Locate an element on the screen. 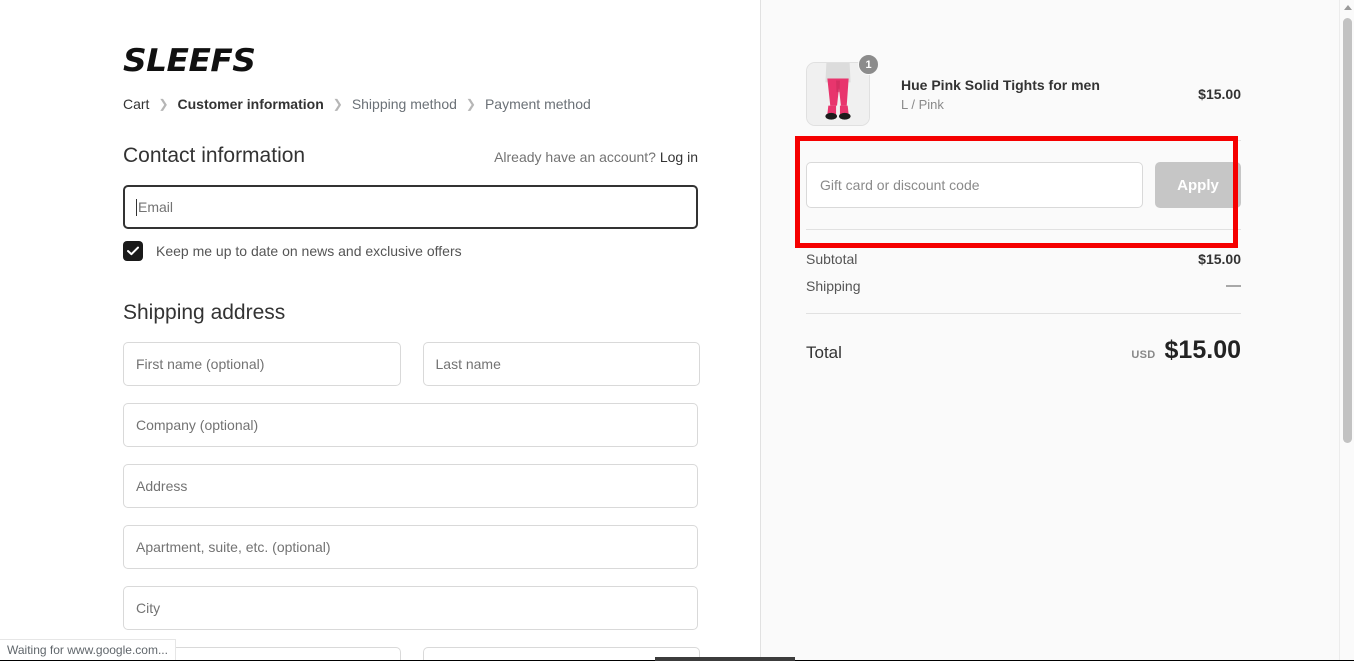  email-placeholder: Email is located at coordinates (156, 207).